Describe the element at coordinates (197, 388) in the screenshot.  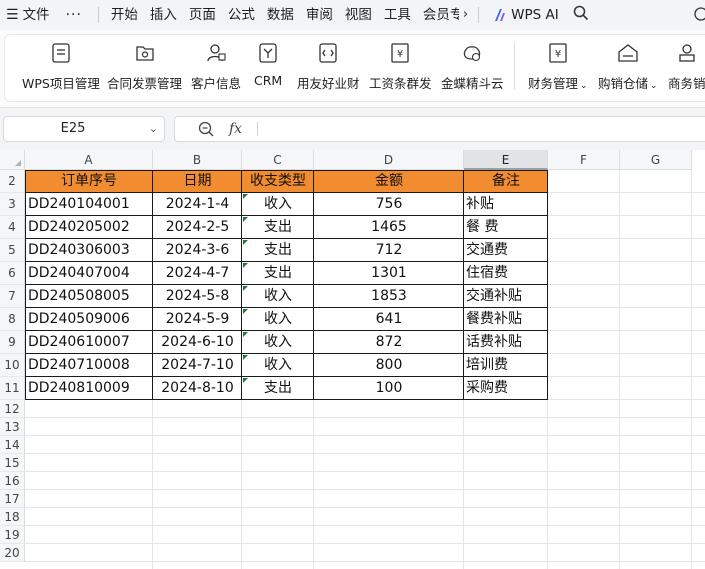
I see `cell-date: 2024-8-10` at that location.